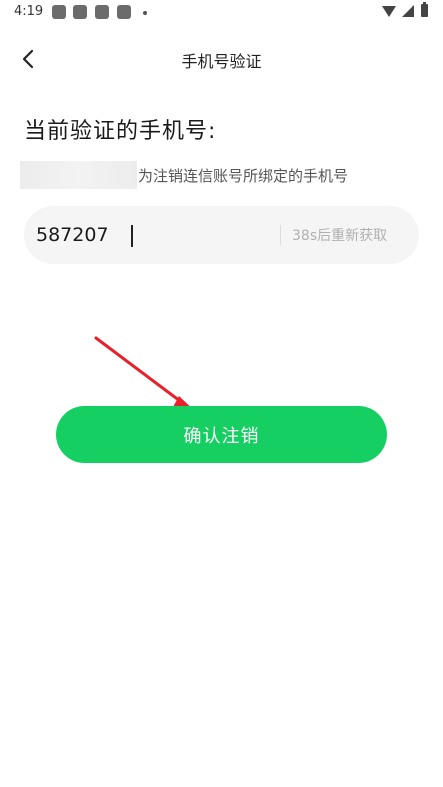 The height and width of the screenshot is (787, 443). I want to click on verification-code-box: 38s后重新获取, so click(221, 235).